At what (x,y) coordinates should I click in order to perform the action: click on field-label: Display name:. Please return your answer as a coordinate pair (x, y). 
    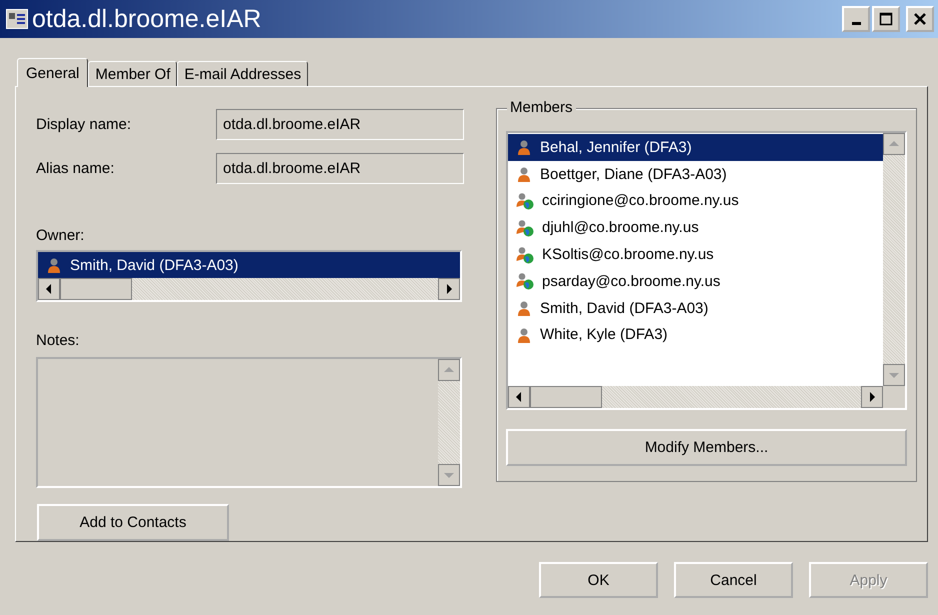
    Looking at the image, I should click on (84, 124).